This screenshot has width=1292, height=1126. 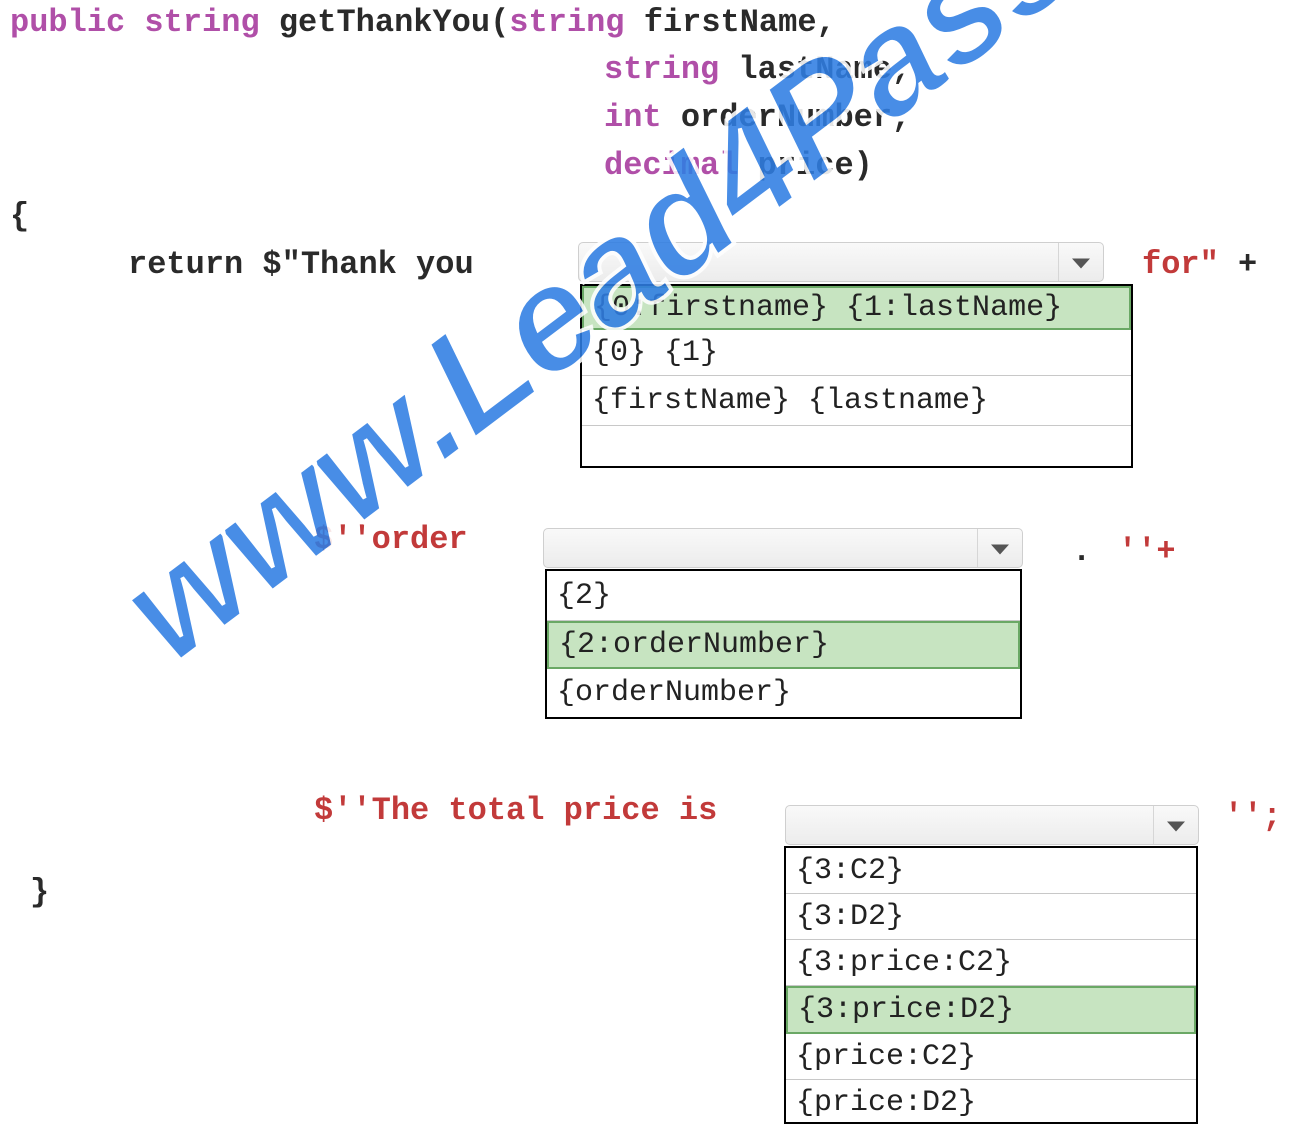 I want to click on open-brace: {, so click(x=20, y=216).